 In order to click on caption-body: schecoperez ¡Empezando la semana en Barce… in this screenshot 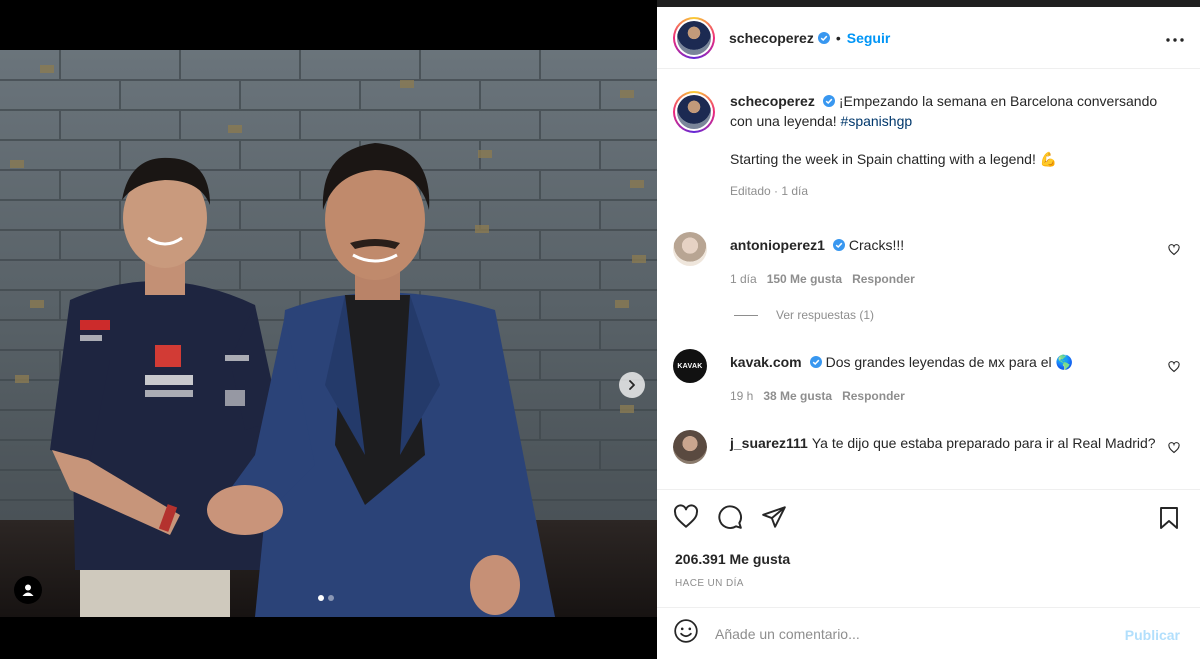, I will do `click(950, 146)`.